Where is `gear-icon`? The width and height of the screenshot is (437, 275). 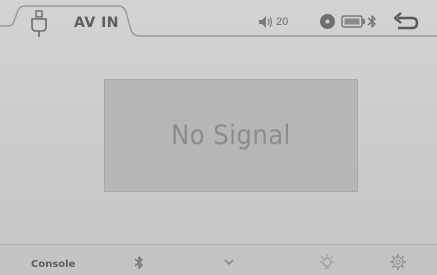
gear-icon is located at coordinates (398, 262).